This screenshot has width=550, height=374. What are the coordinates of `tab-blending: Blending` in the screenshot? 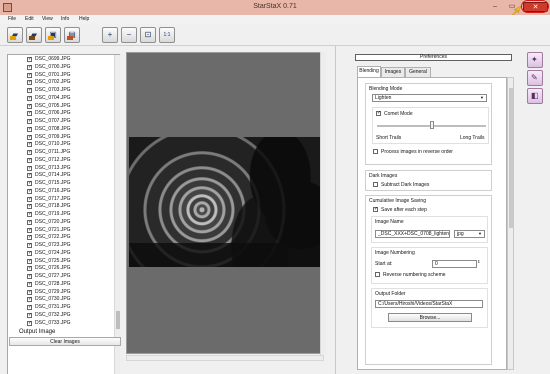 It's located at (369, 71).